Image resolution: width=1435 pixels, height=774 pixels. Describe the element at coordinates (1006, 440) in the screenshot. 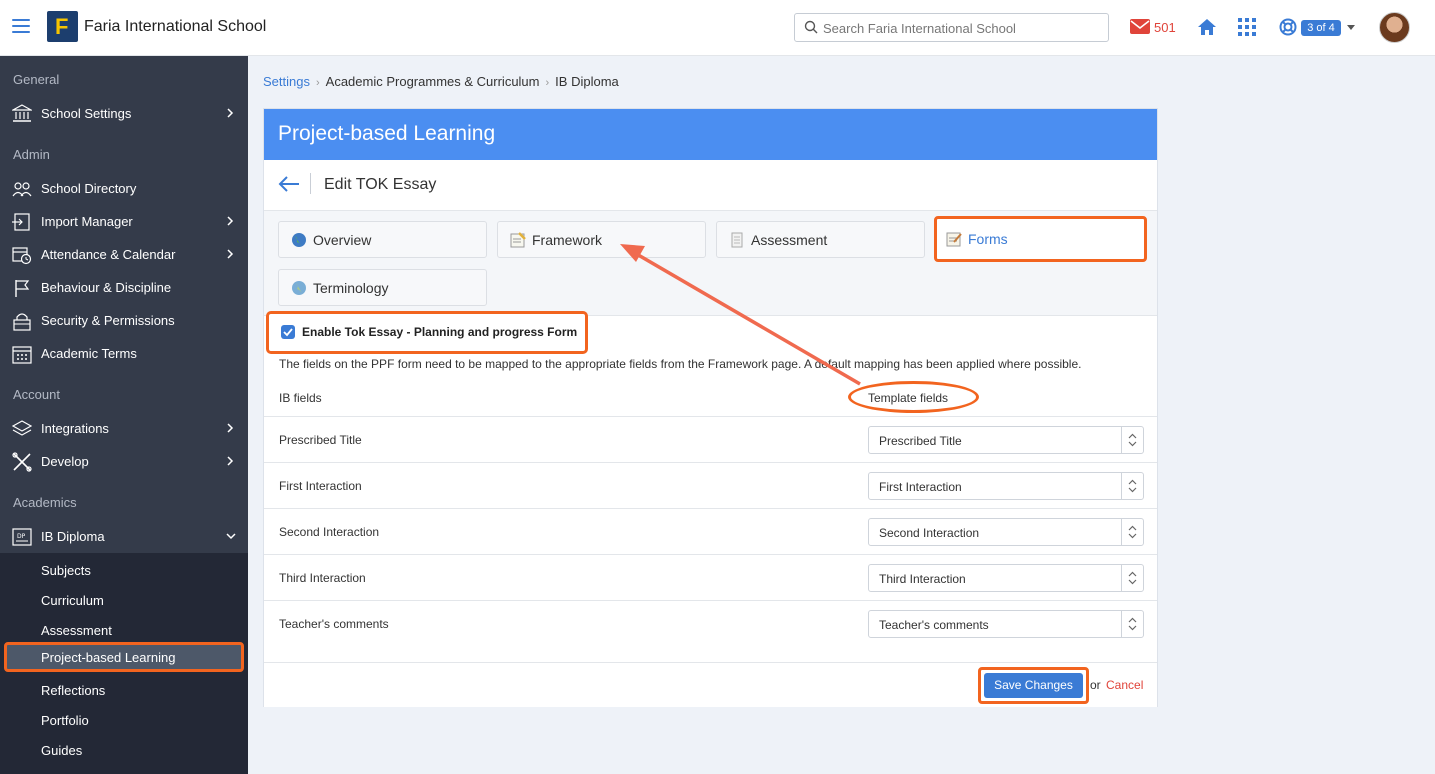

I see `template-field-select: Prescribed Title` at that location.